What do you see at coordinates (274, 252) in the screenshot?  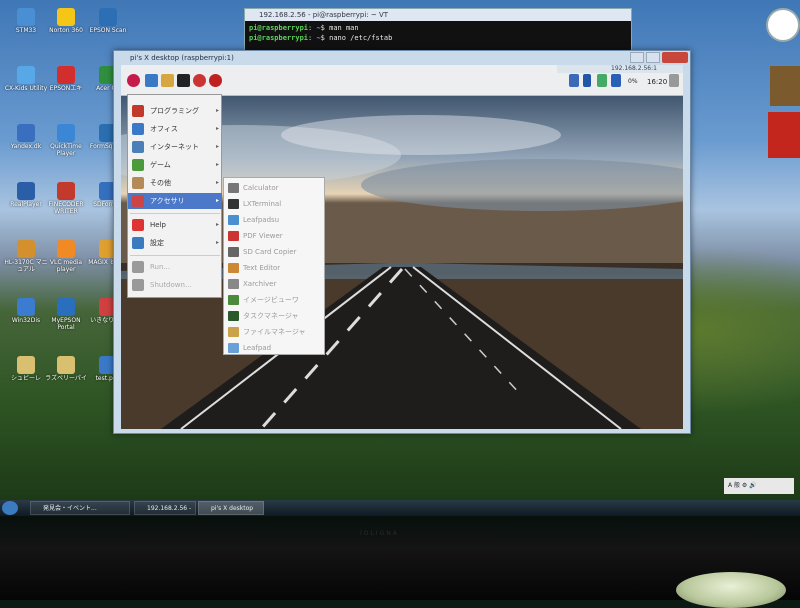 I see `submenu-item: SD Card Copier` at bounding box center [274, 252].